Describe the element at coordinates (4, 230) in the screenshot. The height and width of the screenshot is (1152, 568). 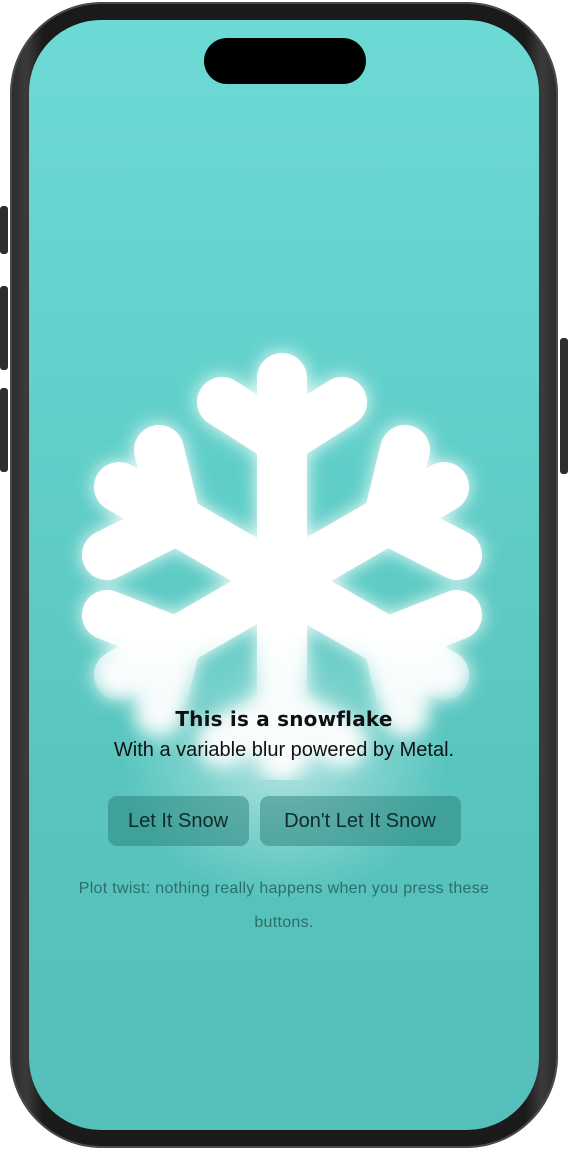
I see `action-button` at that location.